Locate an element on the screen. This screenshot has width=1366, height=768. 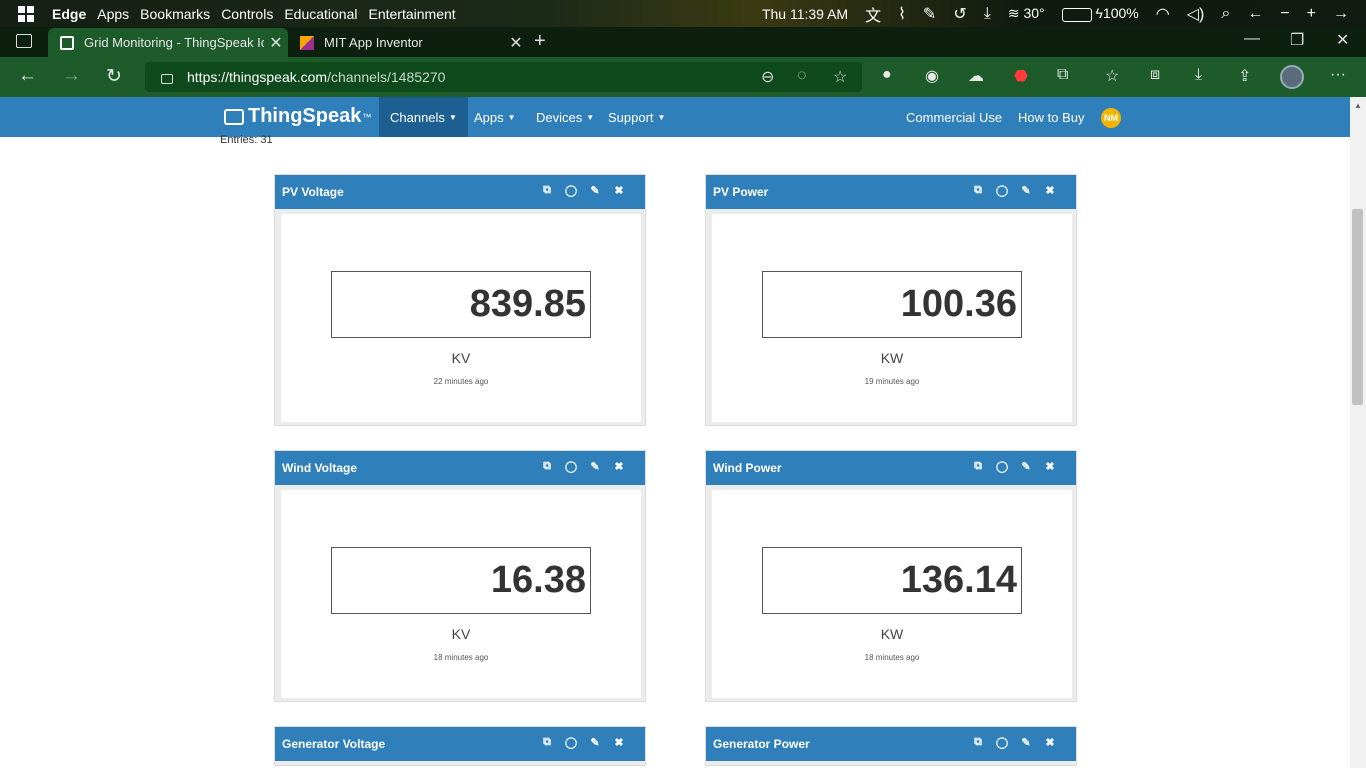
minimize-window-icon: — is located at coordinates (1252, 39).